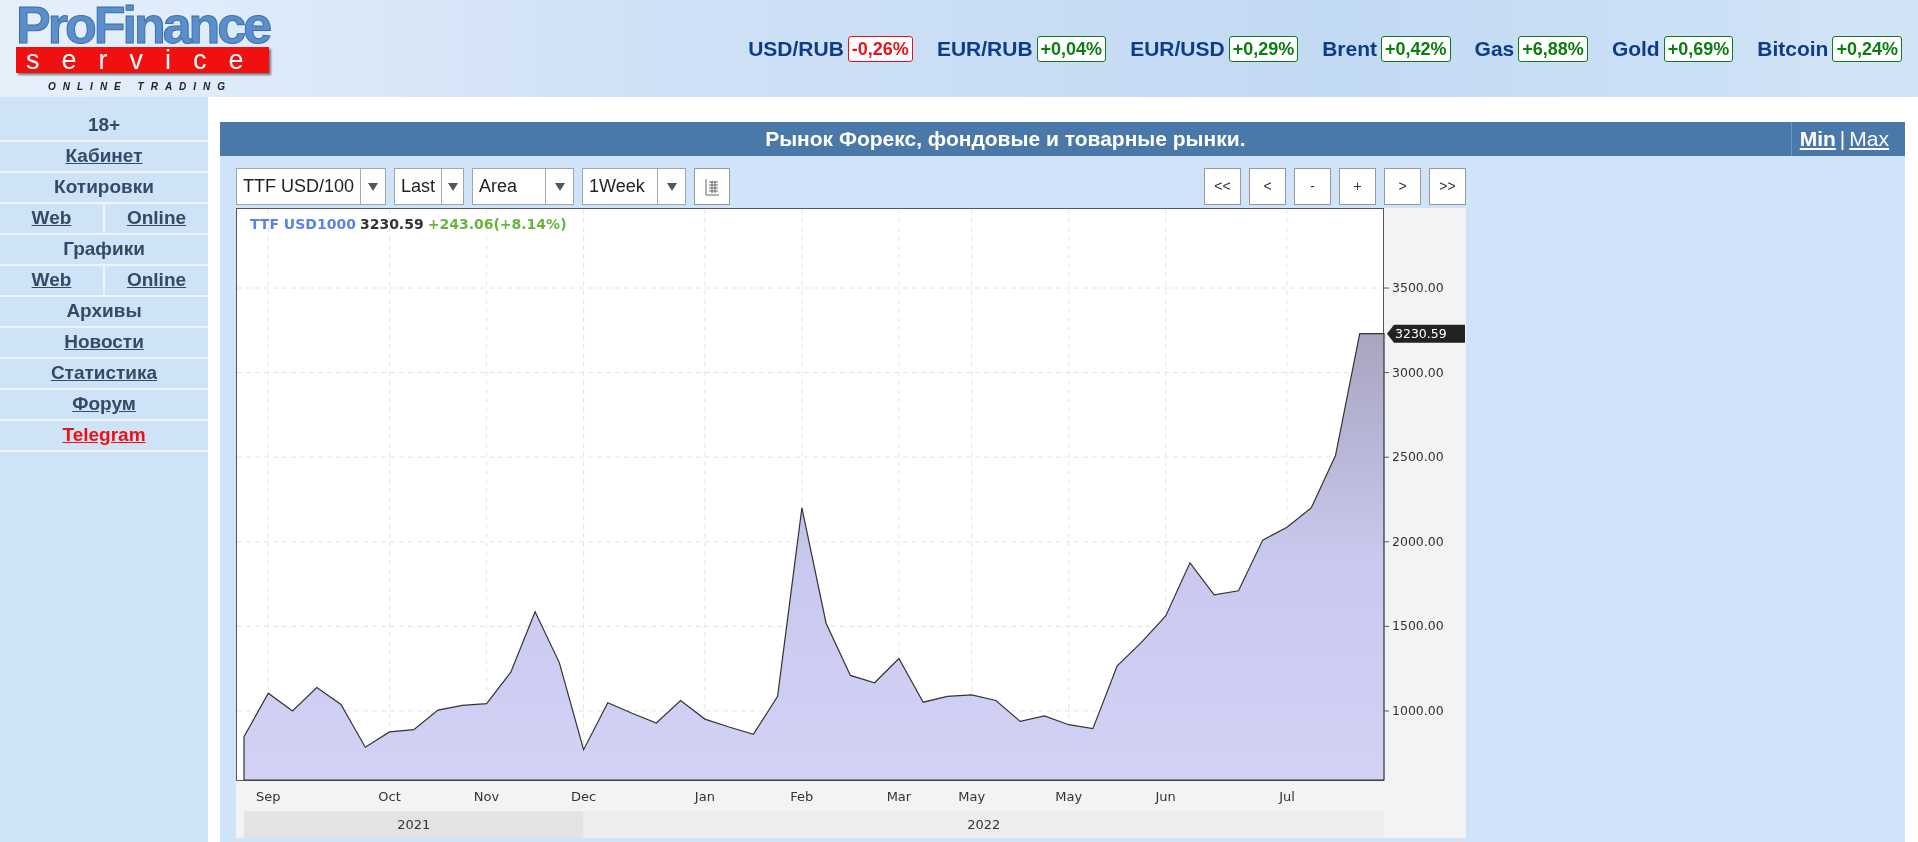  I want to click on y-tick-label: 3000.00, so click(1418, 372).